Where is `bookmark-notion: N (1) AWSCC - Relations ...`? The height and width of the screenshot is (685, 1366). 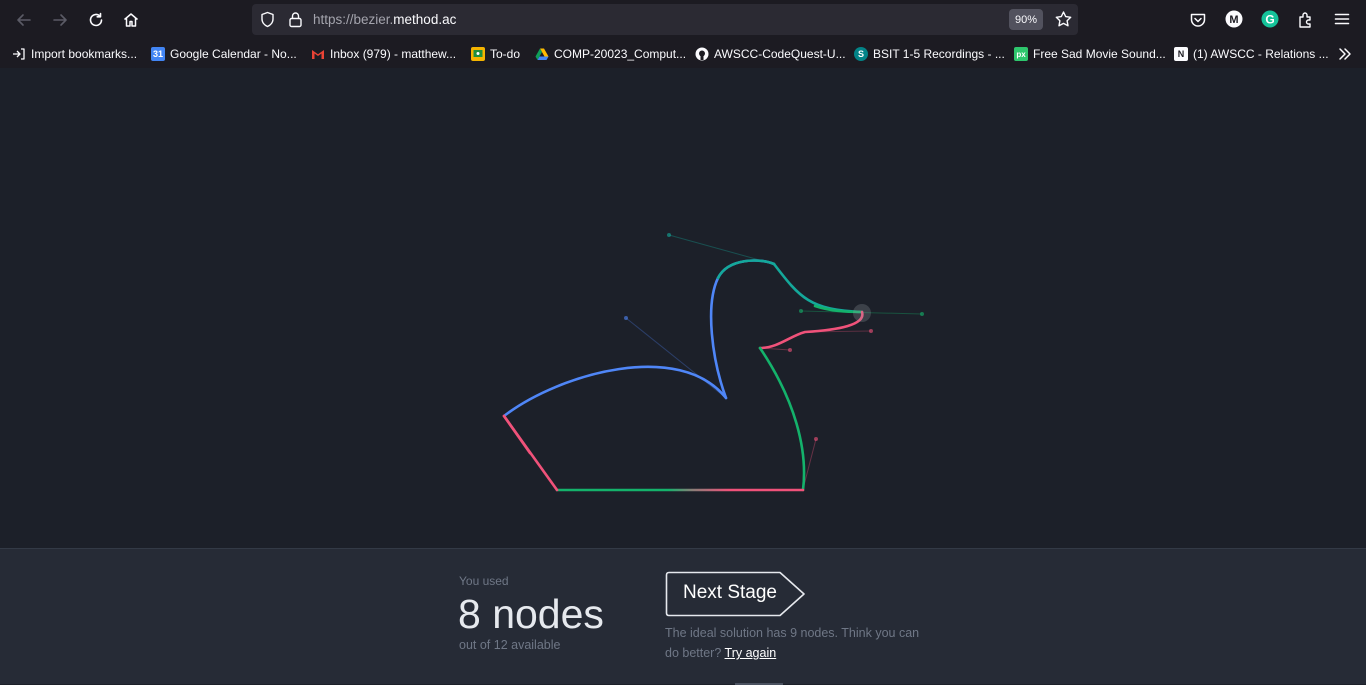 bookmark-notion: N (1) AWSCC - Relations ... is located at coordinates (1251, 54).